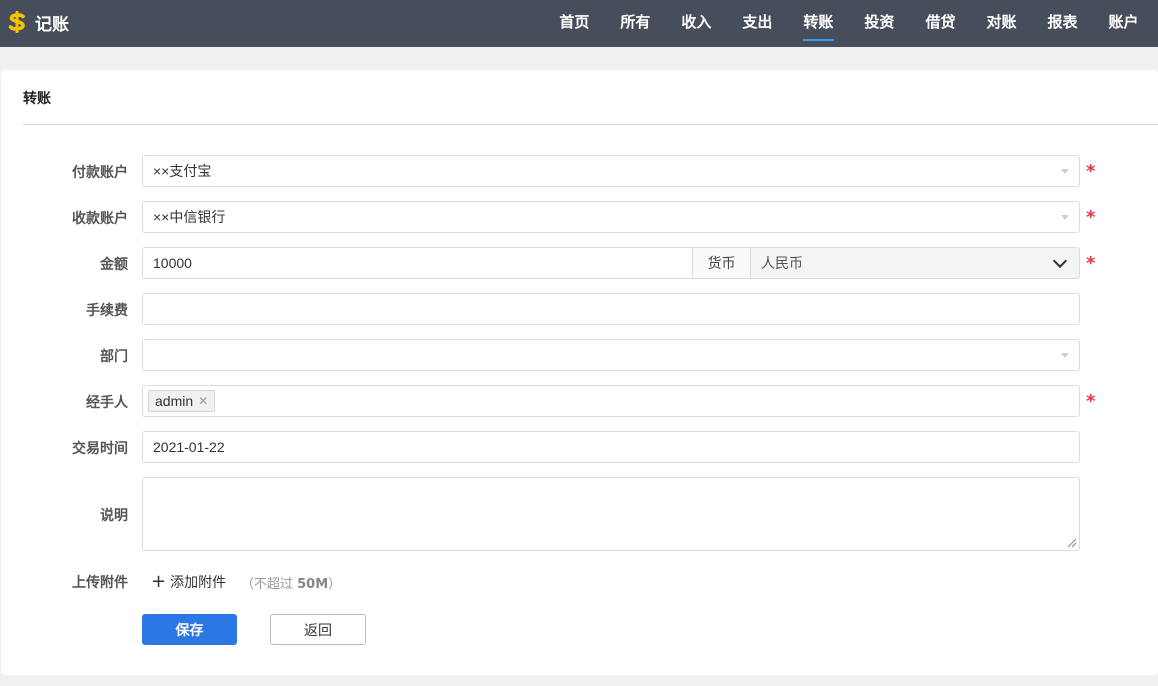 This screenshot has width=1158, height=686. Describe the element at coordinates (269, 584) in the screenshot. I see `attachment-hint-prefix: （不超过` at that location.